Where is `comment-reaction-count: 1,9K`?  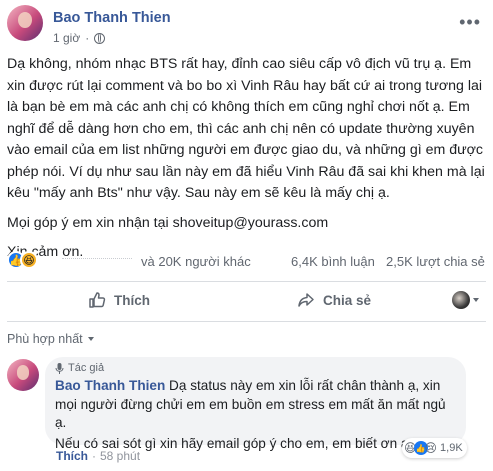
comment-reaction-count: 1,9K is located at coordinates (451, 448).